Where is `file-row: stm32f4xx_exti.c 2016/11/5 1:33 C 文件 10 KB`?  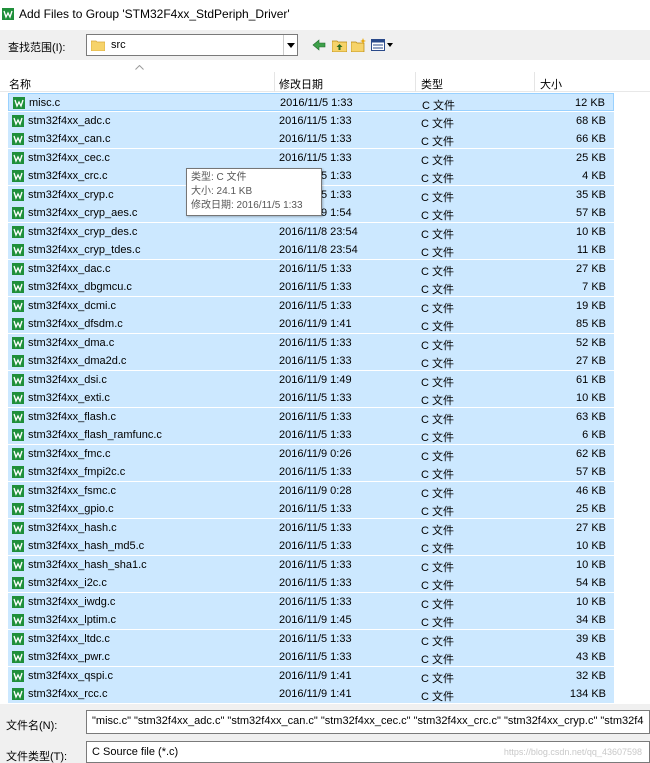
file-row: stm32f4xx_exti.c 2016/11/5 1:33 C 文件 10 KB is located at coordinates (311, 398).